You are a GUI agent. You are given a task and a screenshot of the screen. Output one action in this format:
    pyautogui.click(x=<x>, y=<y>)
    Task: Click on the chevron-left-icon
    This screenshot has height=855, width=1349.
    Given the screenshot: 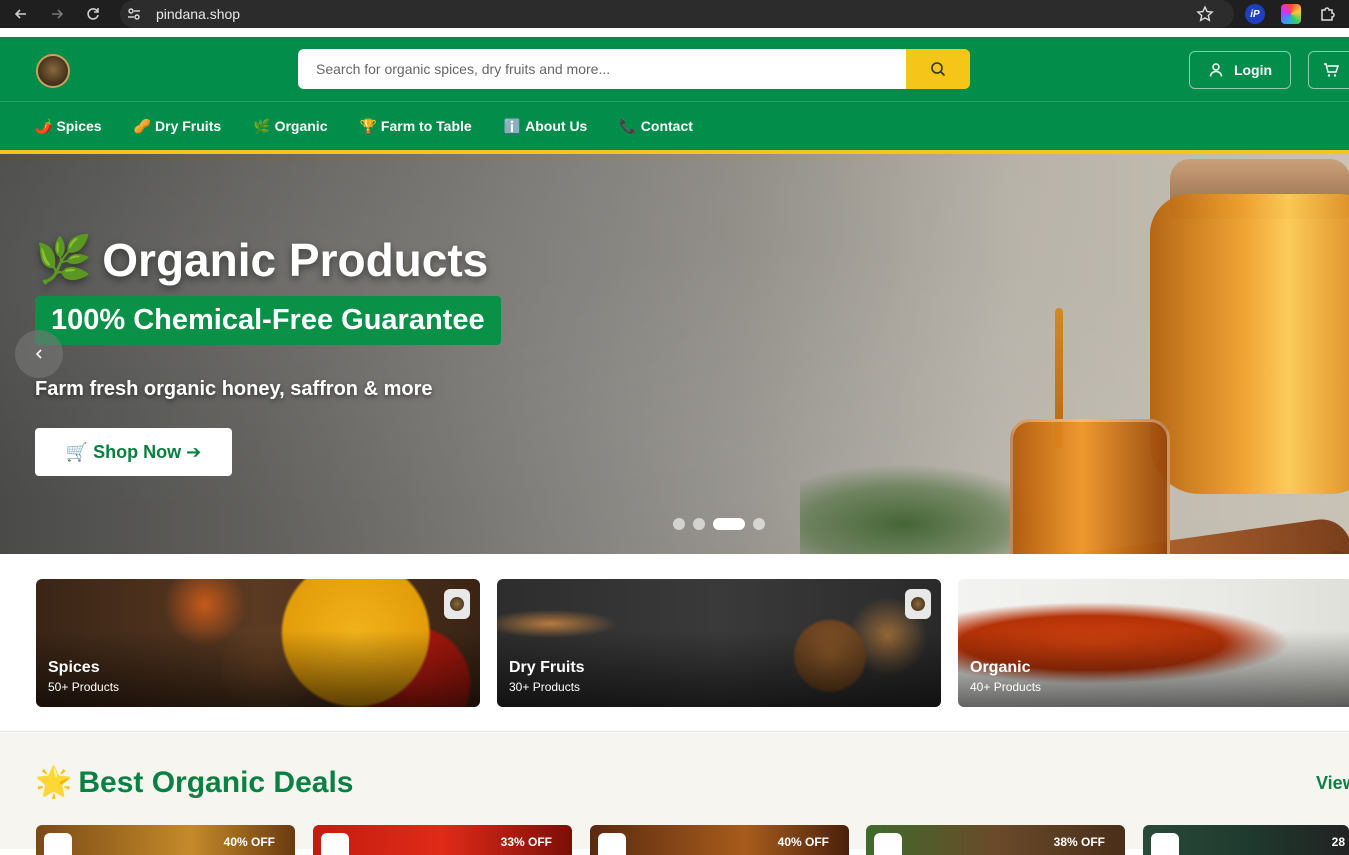 What is the action you would take?
    pyautogui.click(x=38, y=354)
    